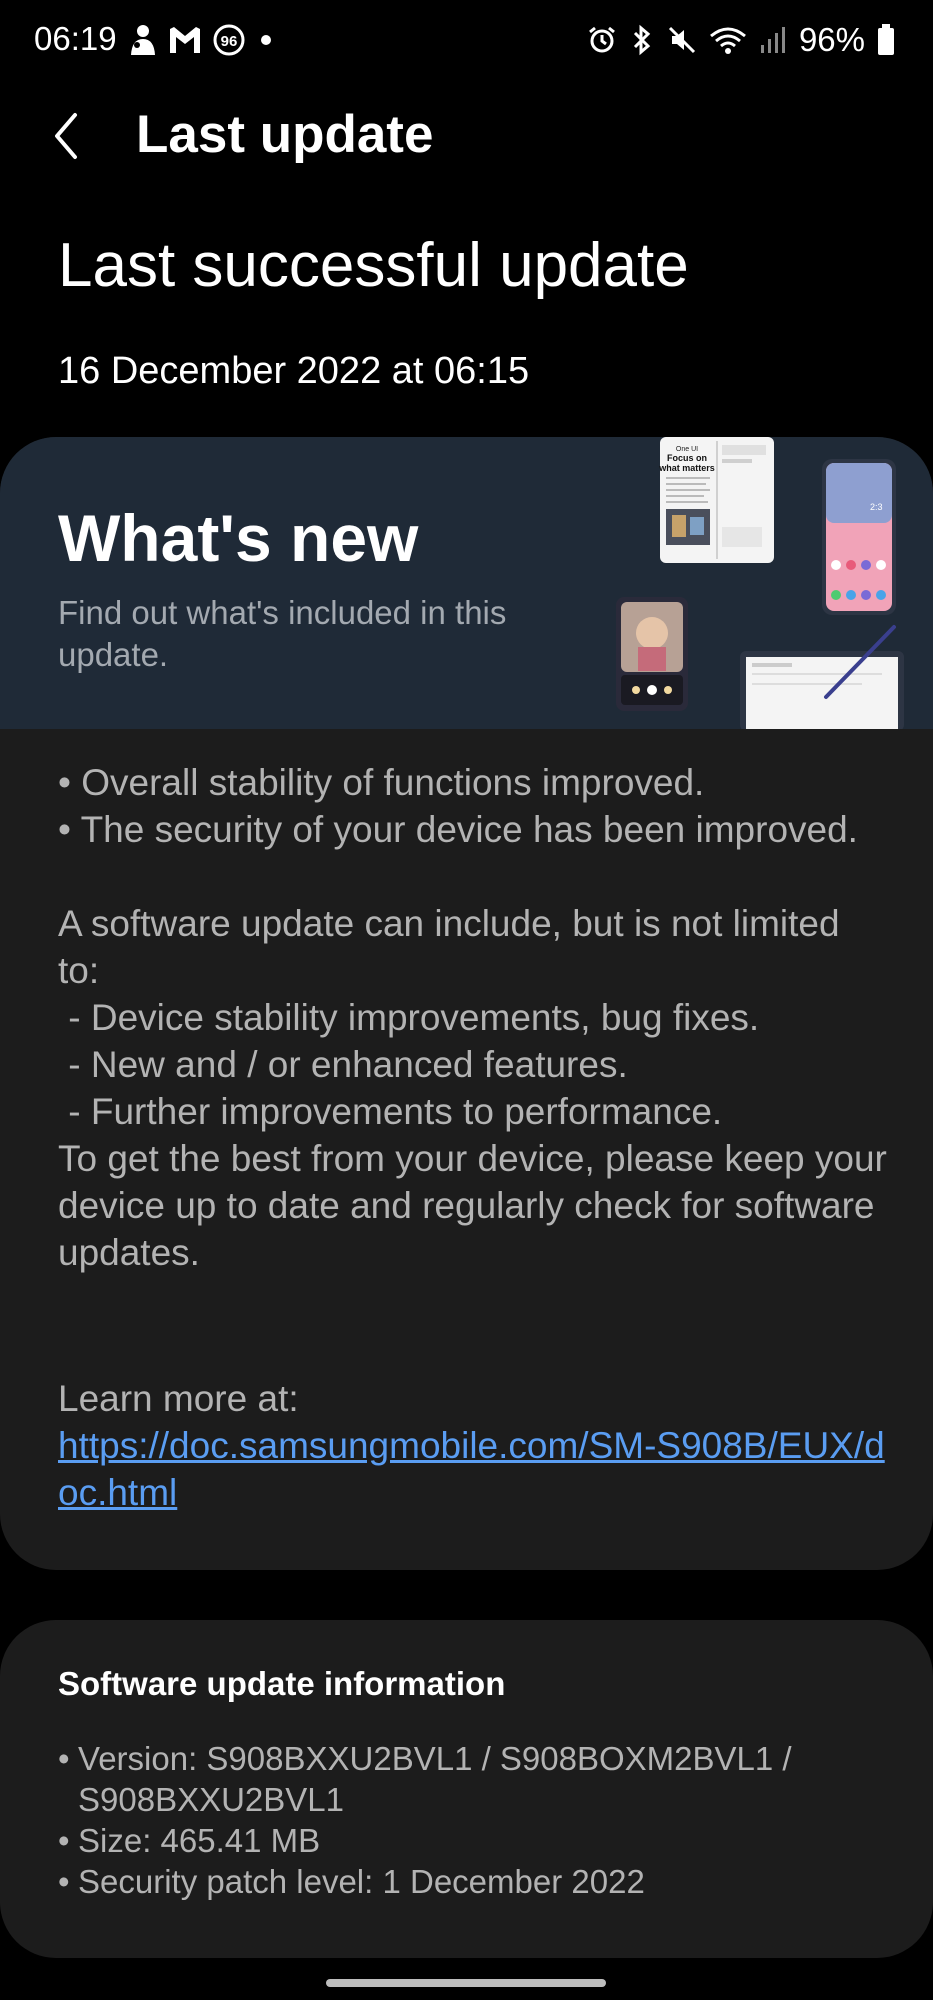 This screenshot has width=933, height=2000. Describe the element at coordinates (831, 39) in the screenshot. I see `battery-percent: 96%` at that location.